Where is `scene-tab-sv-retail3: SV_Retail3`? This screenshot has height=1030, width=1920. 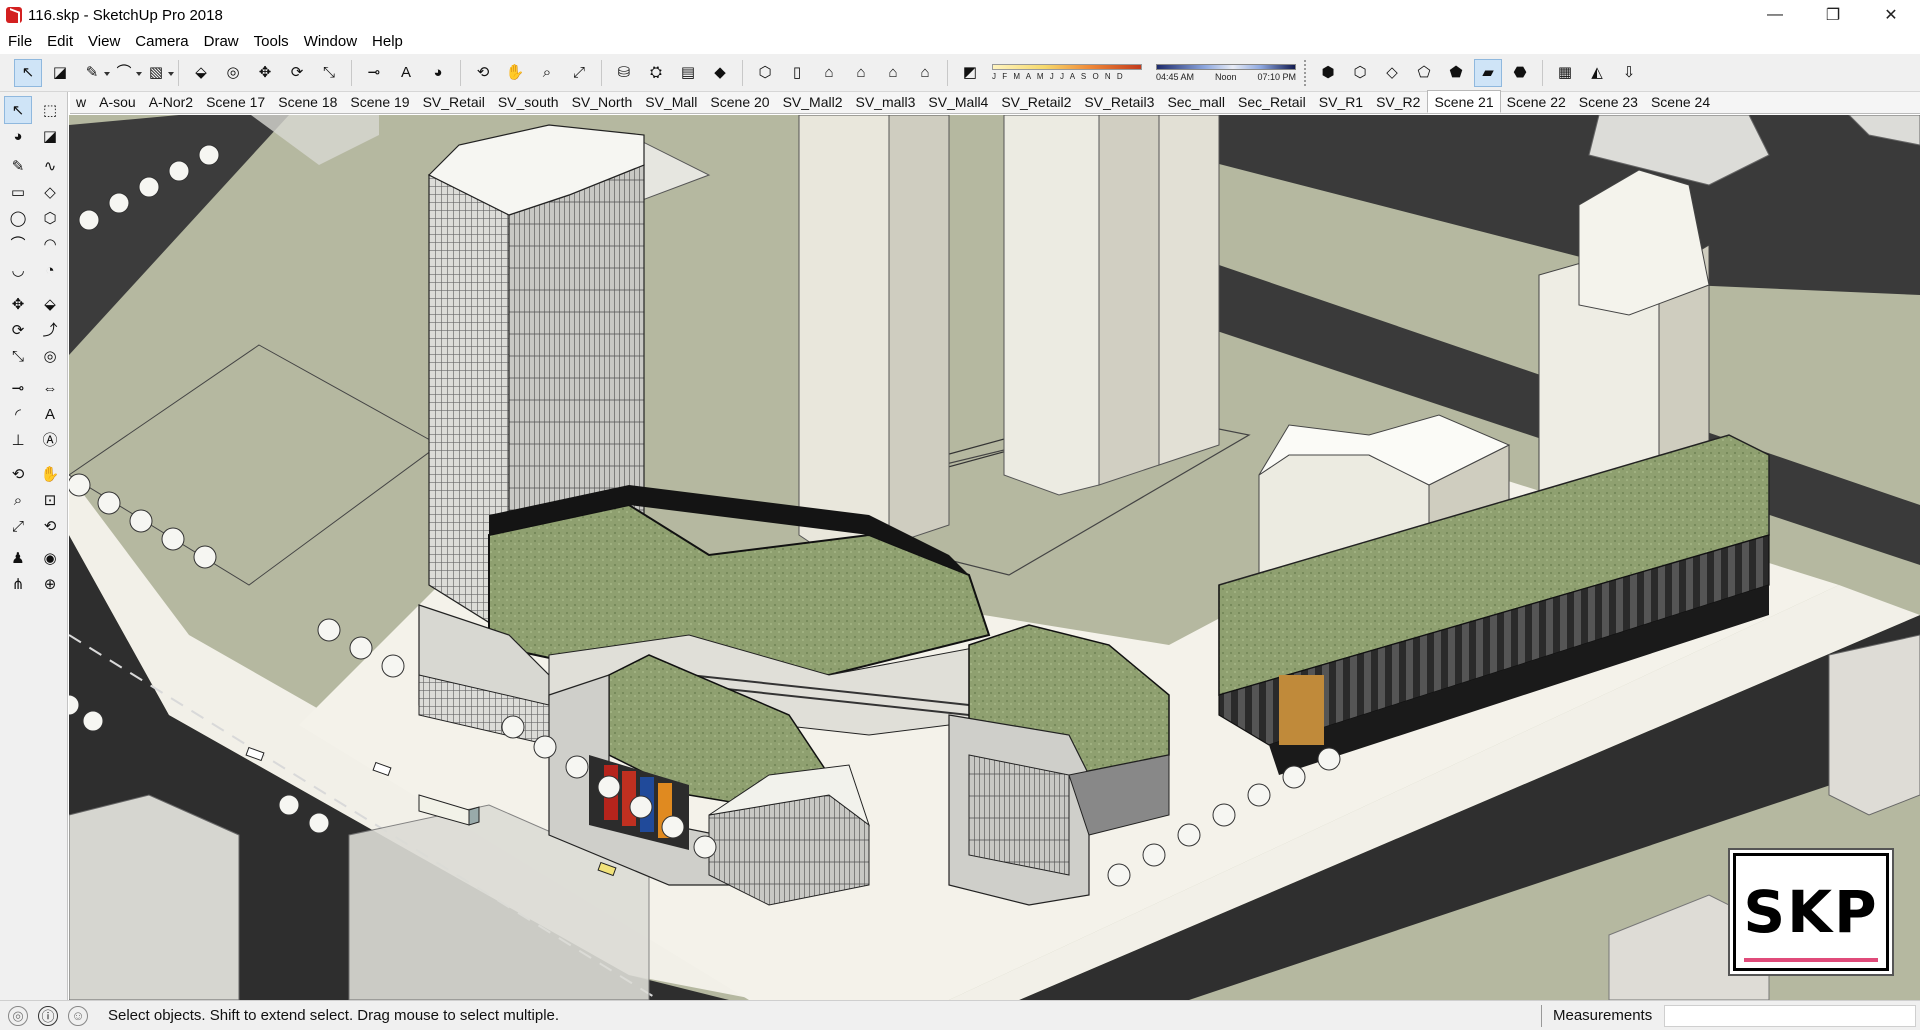 scene-tab-sv-retail3: SV_Retail3 is located at coordinates (1119, 102).